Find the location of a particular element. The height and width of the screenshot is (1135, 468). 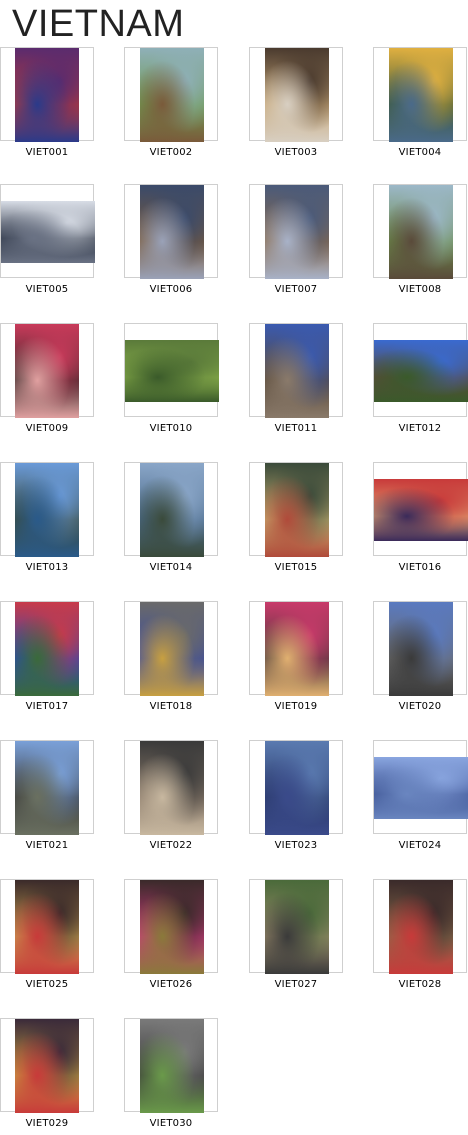

thumbnail-viet021 is located at coordinates (47, 787).